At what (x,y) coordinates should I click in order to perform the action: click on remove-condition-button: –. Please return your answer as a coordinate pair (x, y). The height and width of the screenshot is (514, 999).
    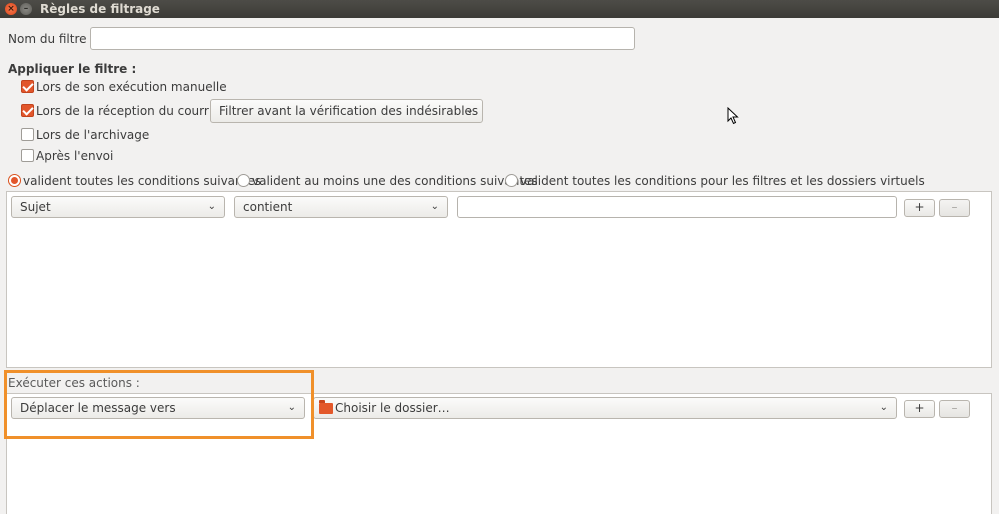
    Looking at the image, I should click on (954, 208).